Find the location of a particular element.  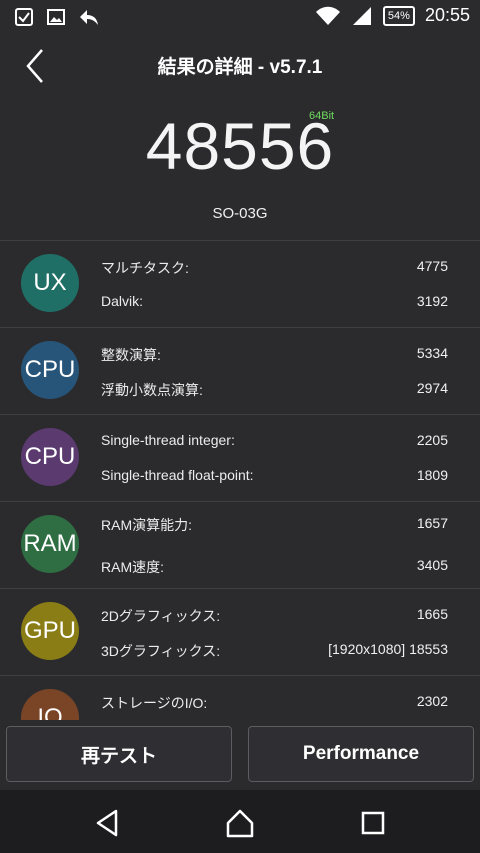

signal-icon is located at coordinates (361, 15).